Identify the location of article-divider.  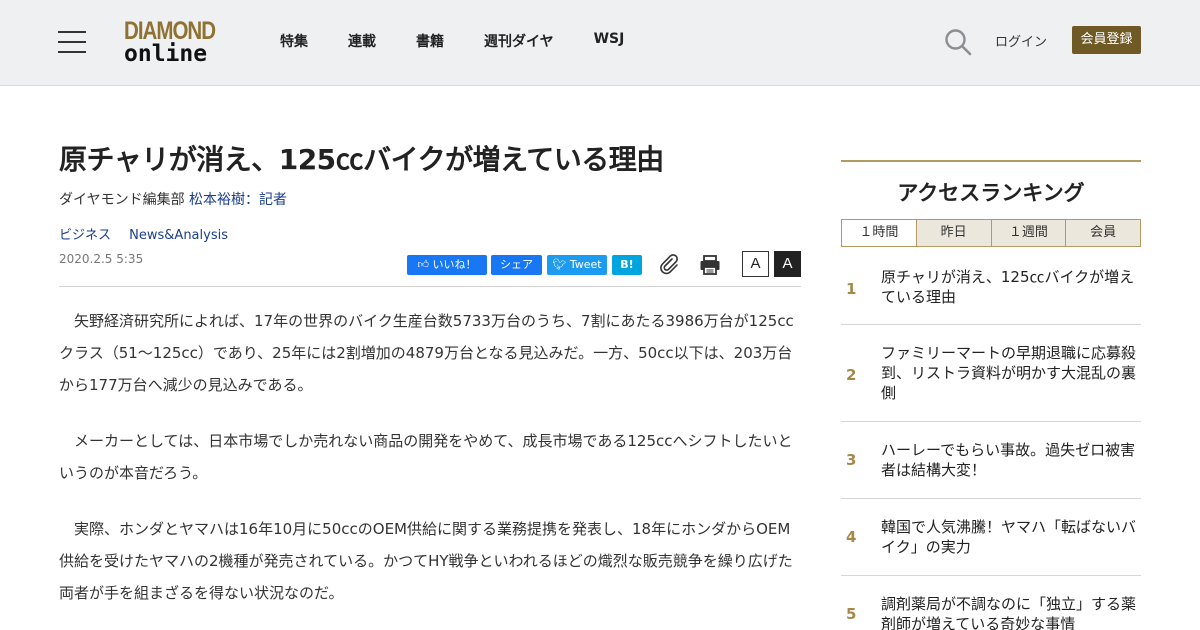
(430, 286).